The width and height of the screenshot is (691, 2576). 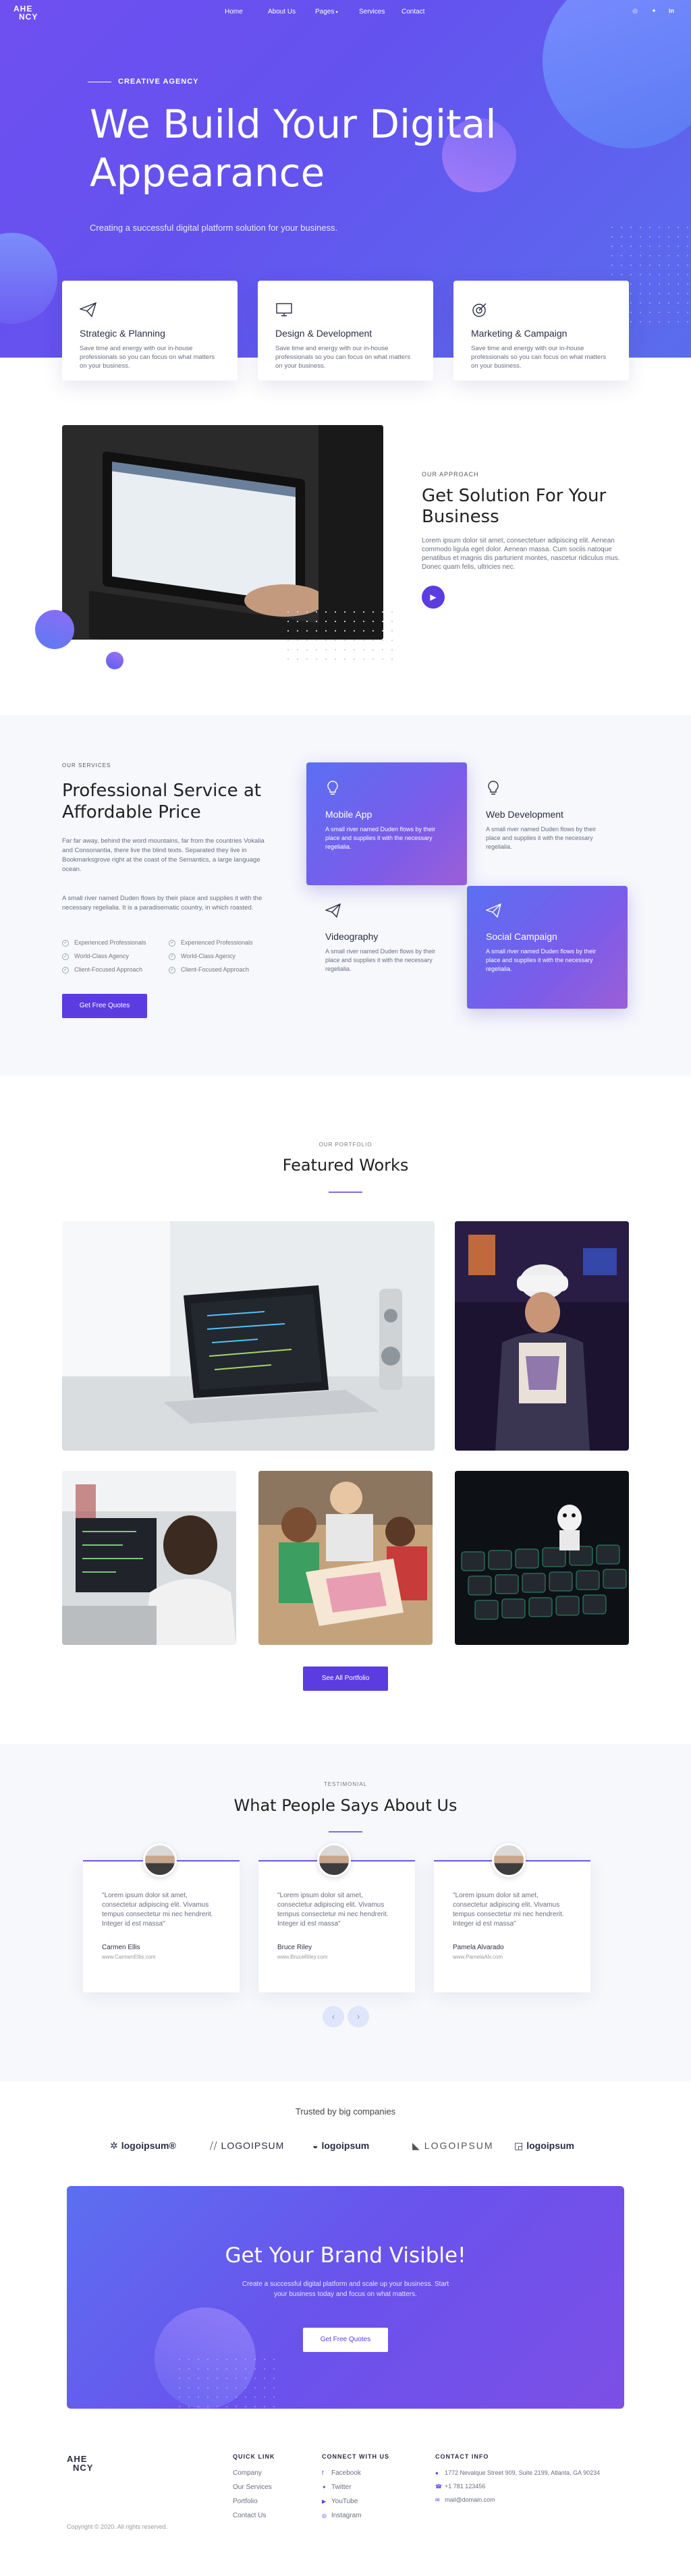 I want to click on footer-link-facebook: f Facebook, so click(x=355, y=2473).